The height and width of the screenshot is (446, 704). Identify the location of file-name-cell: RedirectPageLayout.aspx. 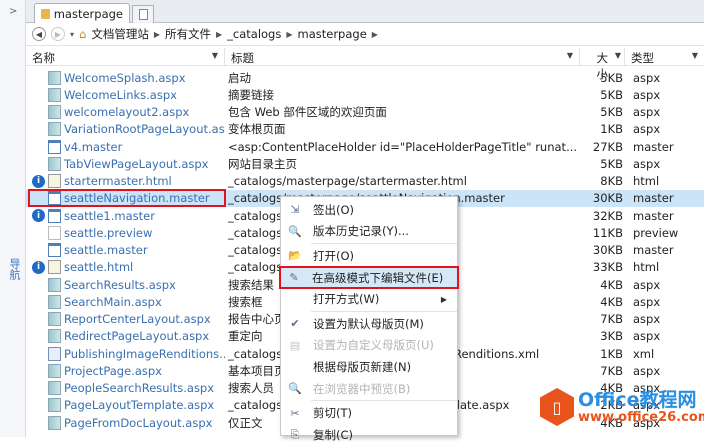
(125, 336).